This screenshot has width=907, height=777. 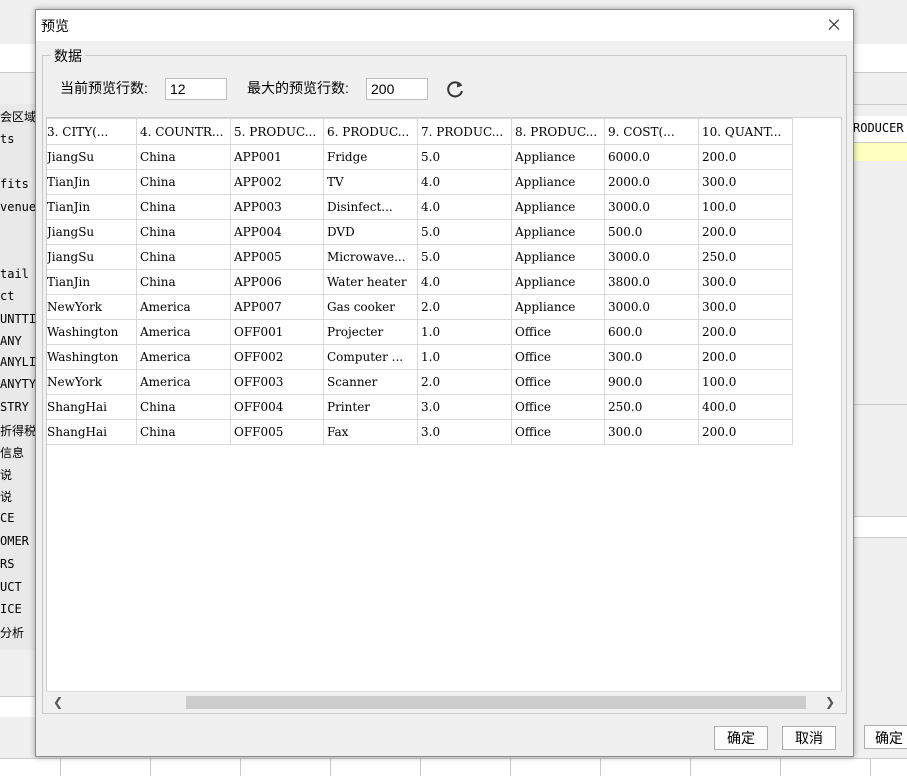 What do you see at coordinates (651, 282) in the screenshot?
I see `table-cell: 3800.0` at bounding box center [651, 282].